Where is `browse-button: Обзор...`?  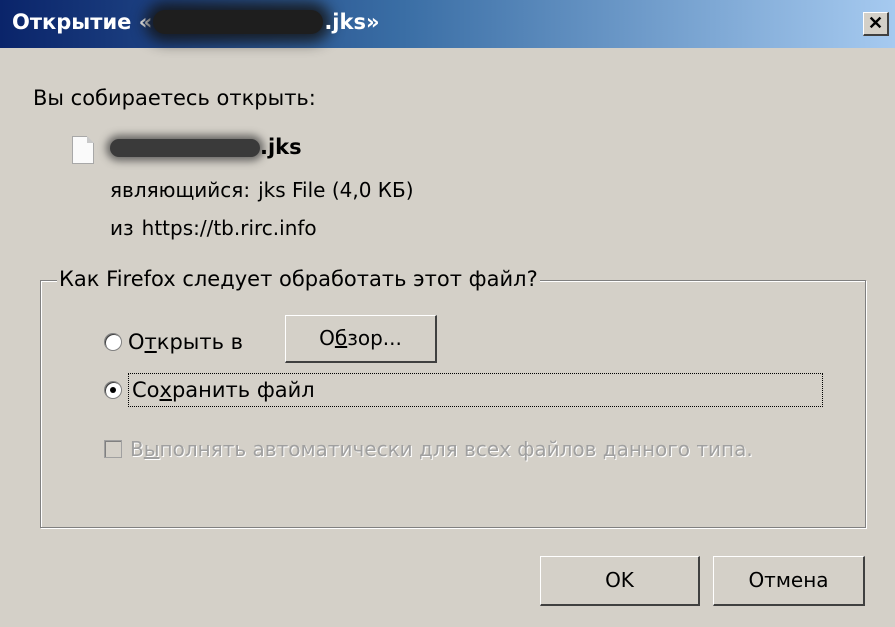
browse-button: Обзор... is located at coordinates (361, 339).